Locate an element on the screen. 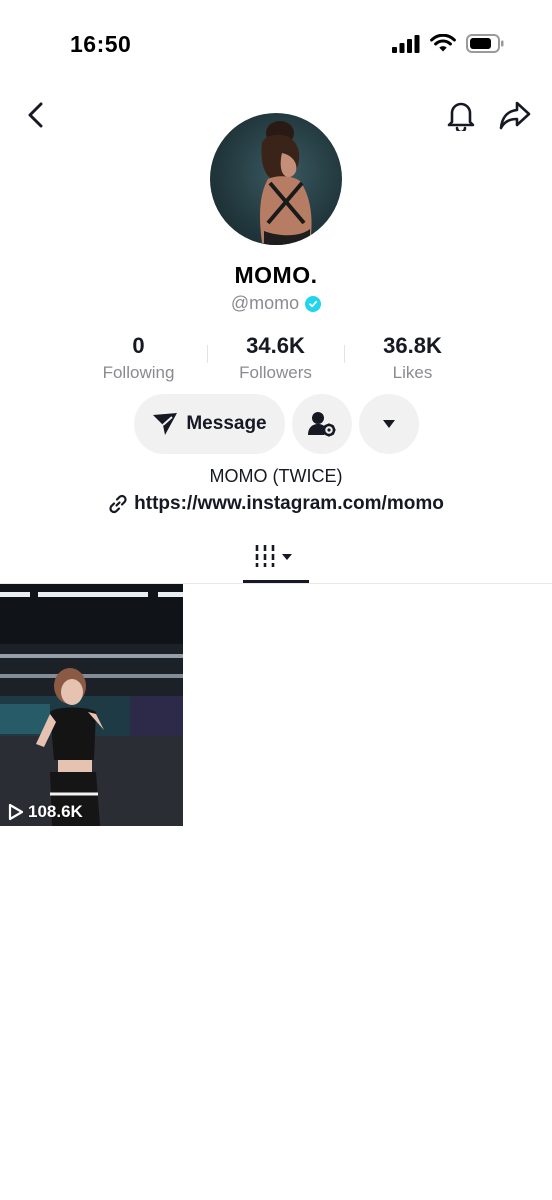  stat-label: Likes is located at coordinates (412, 372).